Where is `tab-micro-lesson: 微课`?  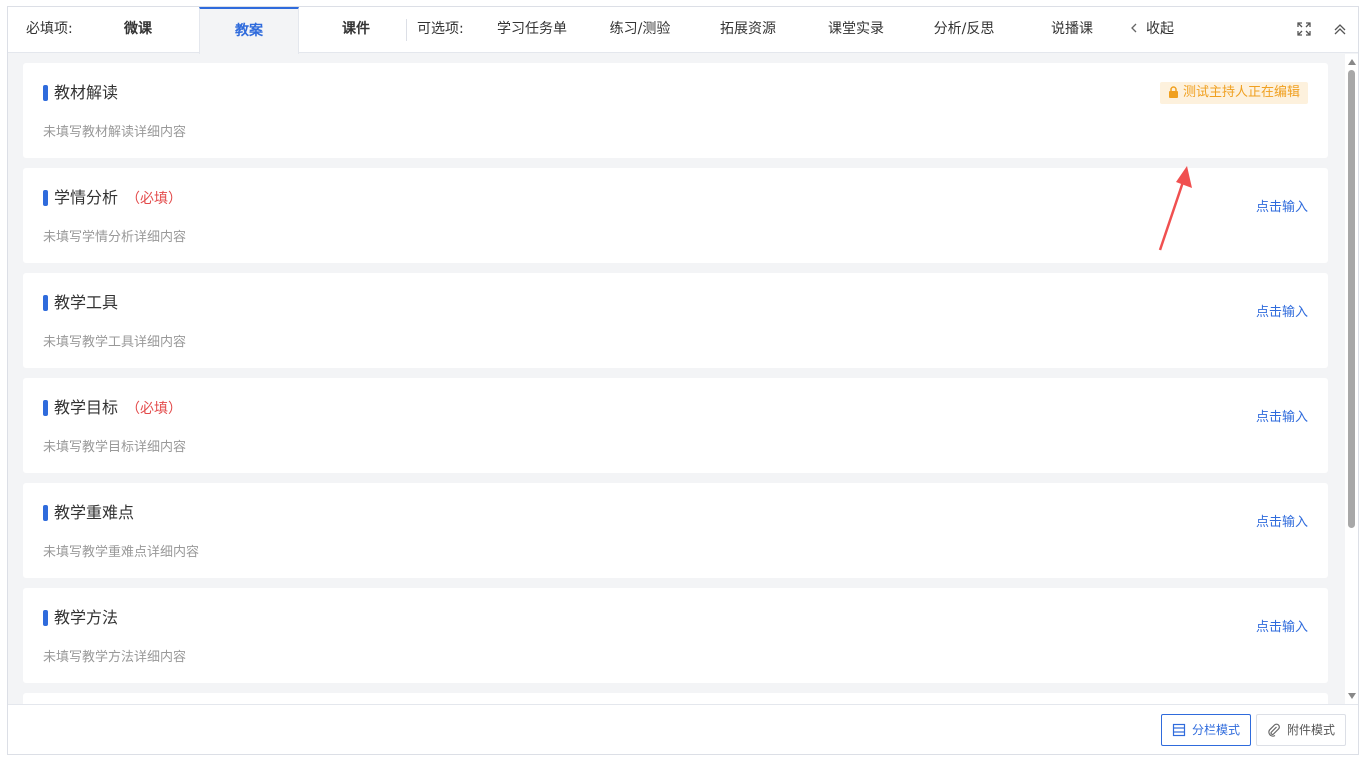
tab-micro-lesson: 微课 is located at coordinates (138, 30).